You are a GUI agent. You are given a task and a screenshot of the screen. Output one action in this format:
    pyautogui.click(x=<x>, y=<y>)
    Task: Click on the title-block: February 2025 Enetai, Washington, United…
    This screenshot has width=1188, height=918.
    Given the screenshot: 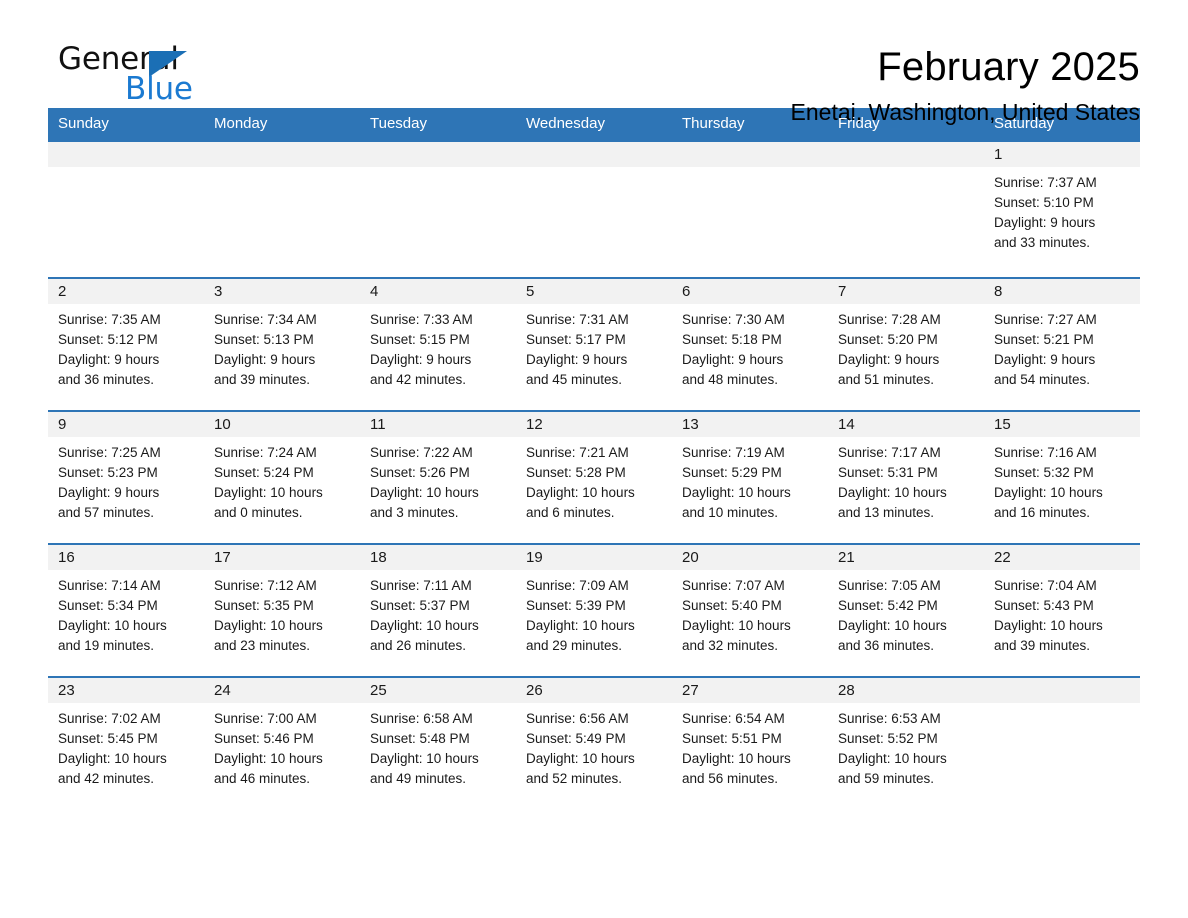 What is the action you would take?
    pyautogui.click(x=965, y=84)
    